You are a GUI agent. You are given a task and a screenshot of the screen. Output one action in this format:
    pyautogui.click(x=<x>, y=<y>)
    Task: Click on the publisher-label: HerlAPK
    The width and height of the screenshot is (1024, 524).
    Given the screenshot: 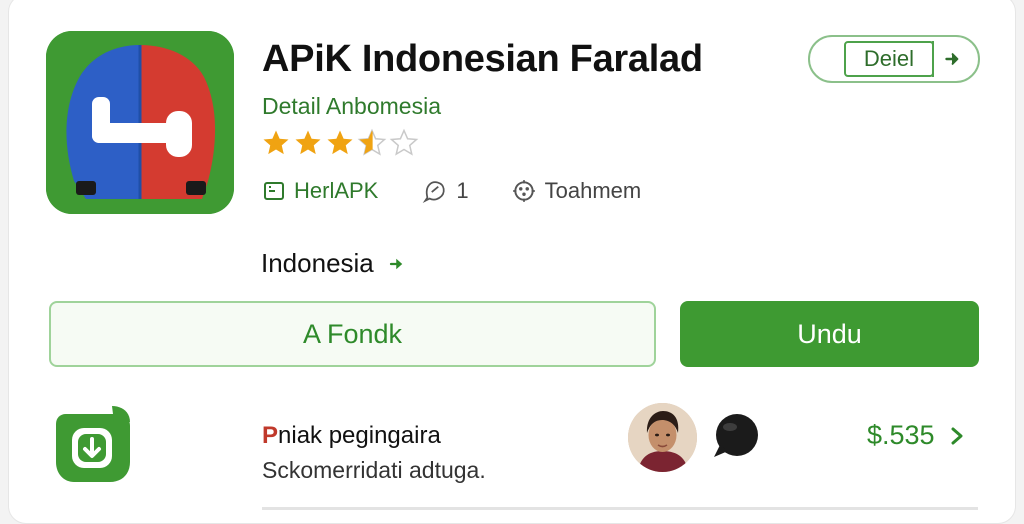 What is the action you would take?
    pyautogui.click(x=336, y=190)
    